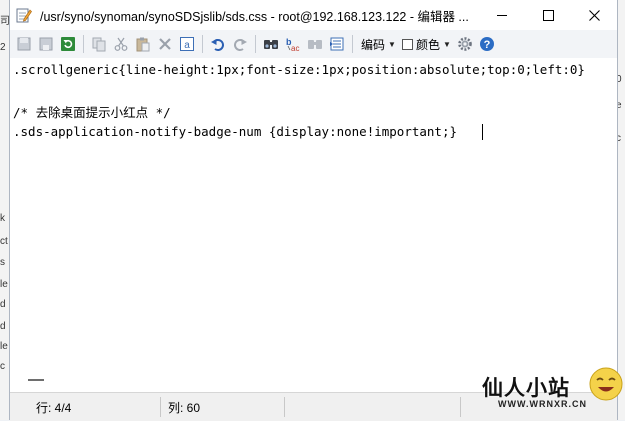 This screenshot has width=625, height=421. I want to click on find-button, so click(271, 44).